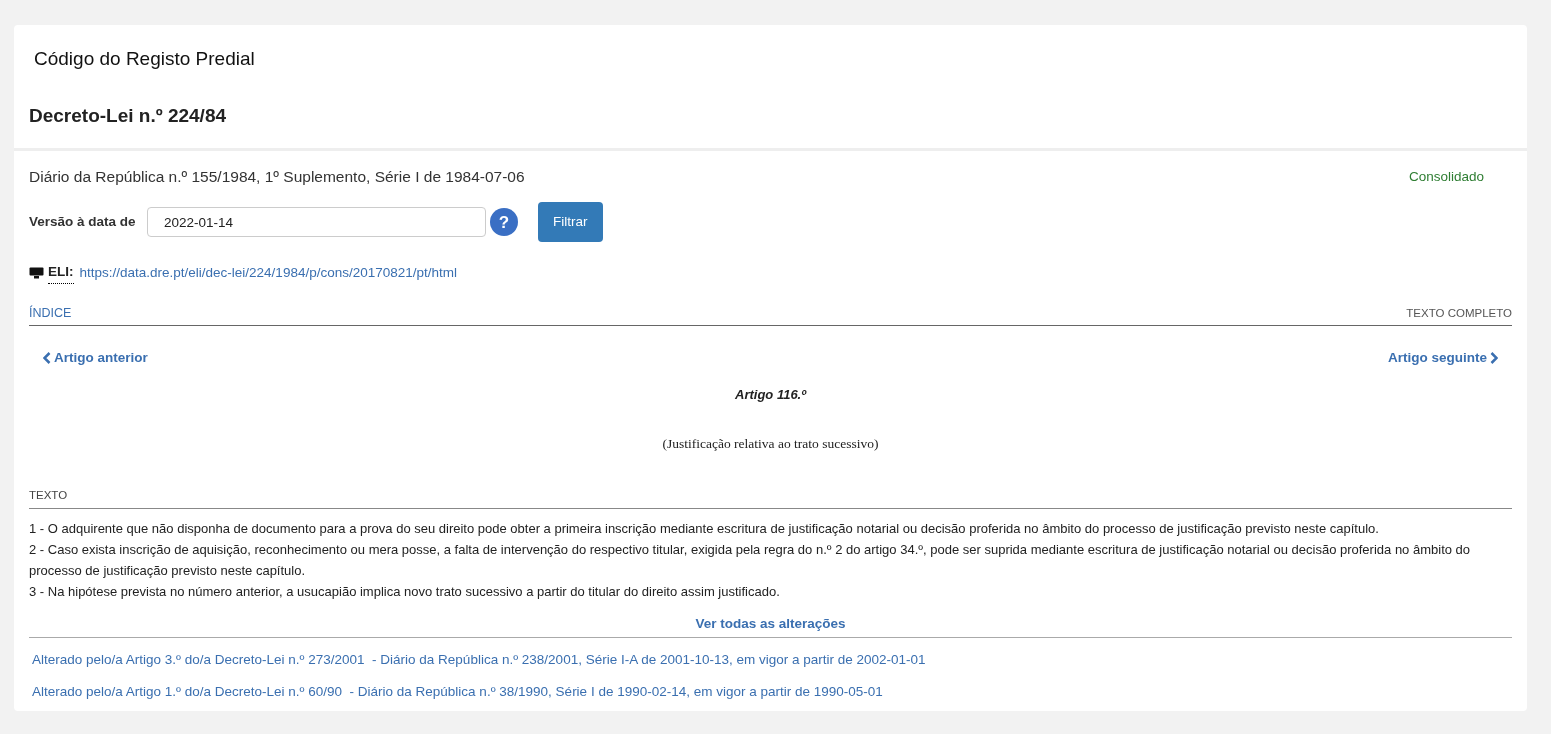  I want to click on filter-button: Filtrar, so click(570, 222).